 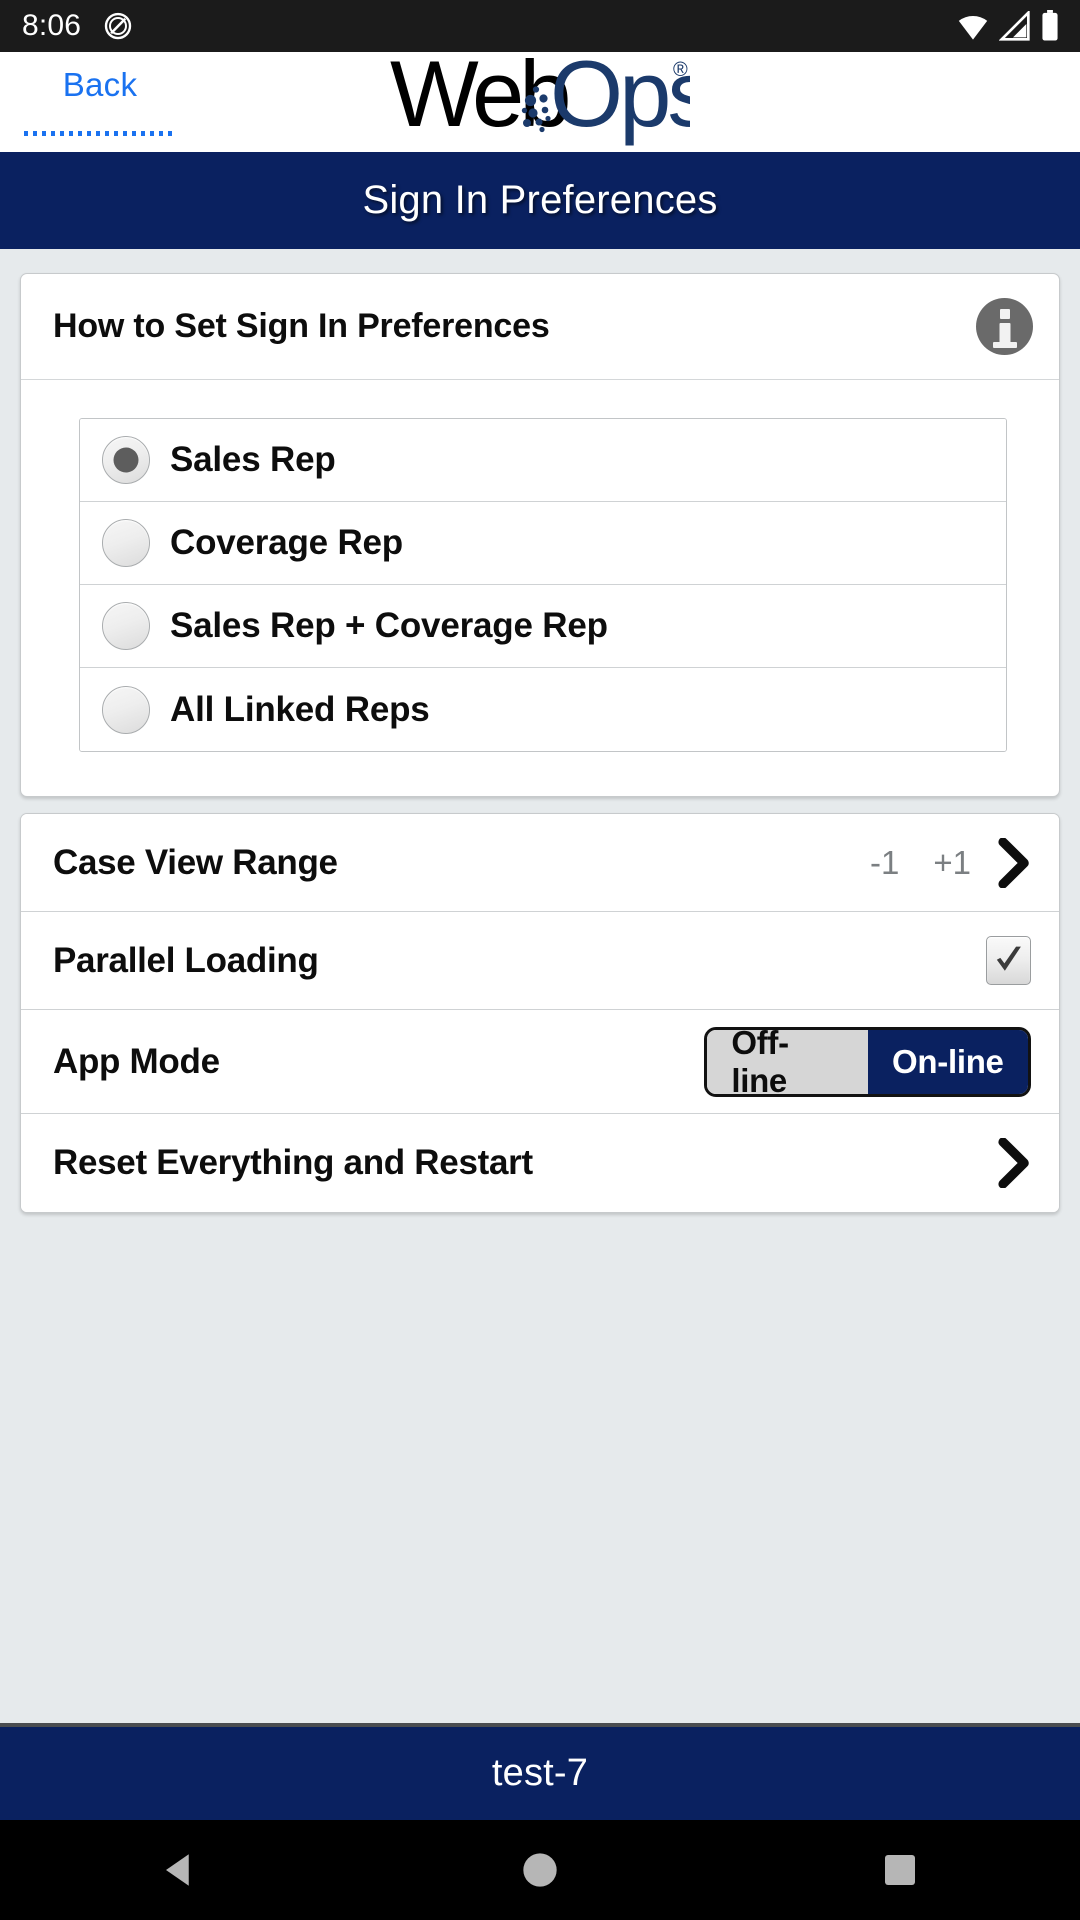 I want to click on radio-option-coverage-rep: Coverage Rep, so click(x=543, y=543).